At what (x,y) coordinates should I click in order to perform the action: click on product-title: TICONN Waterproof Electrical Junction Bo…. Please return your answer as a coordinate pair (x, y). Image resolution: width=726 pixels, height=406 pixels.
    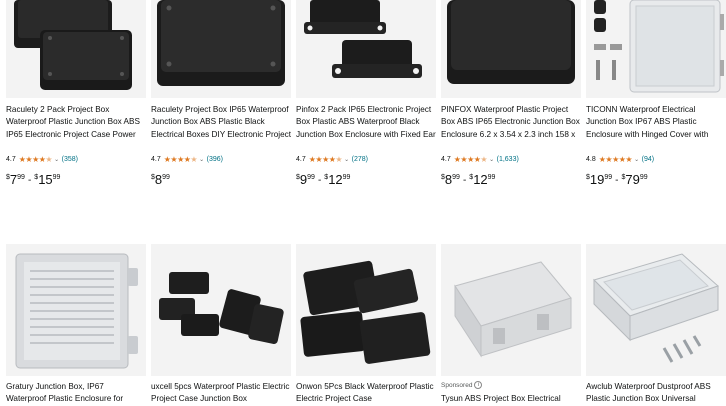
    Looking at the image, I should click on (656, 122).